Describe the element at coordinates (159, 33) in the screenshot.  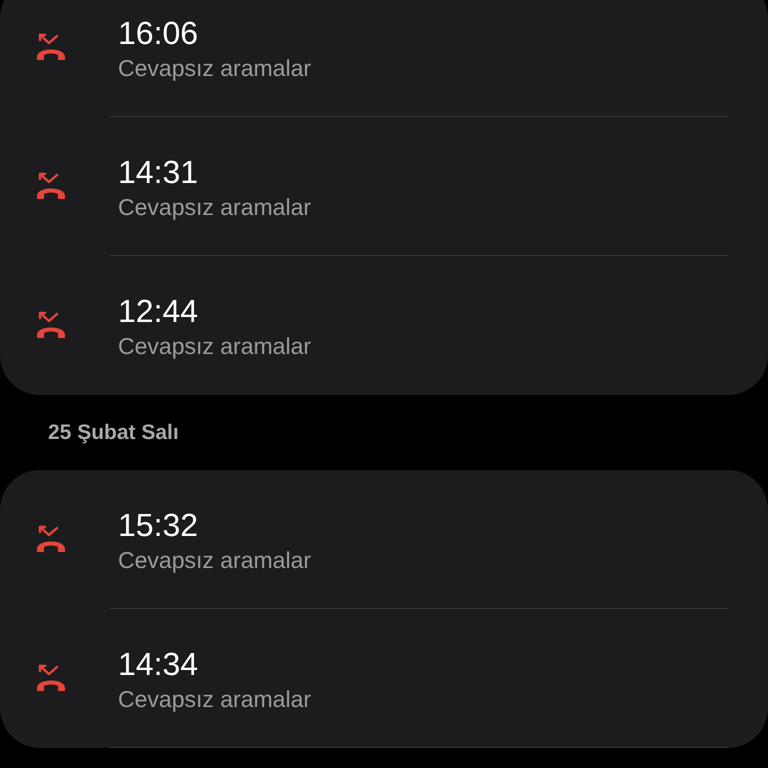
I see `call-time: 16:06` at that location.